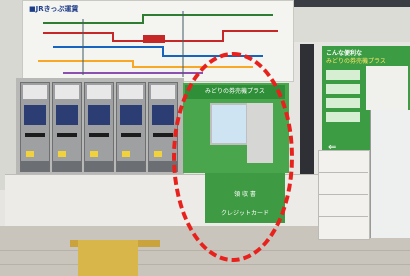  Describe the element at coordinates (205, 264) in the screenshot. I see `floor-tile-line` at that location.